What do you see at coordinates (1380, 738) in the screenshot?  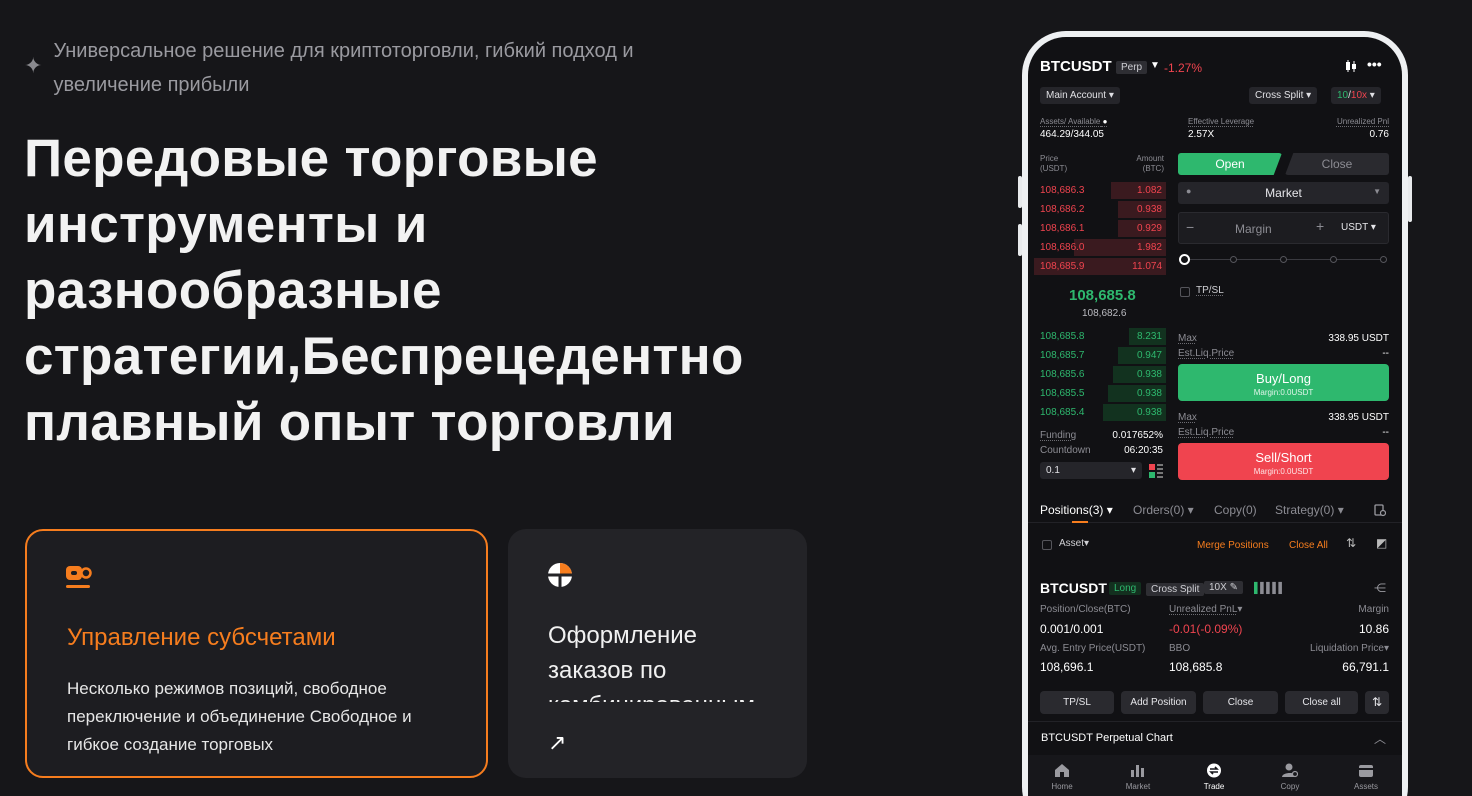 I see `chevron-up-icon: ︿` at bounding box center [1380, 738].